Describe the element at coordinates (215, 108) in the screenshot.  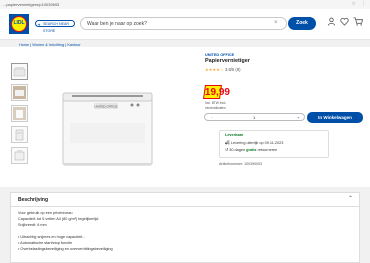
I see `shipping-note: verzendkosten` at that location.